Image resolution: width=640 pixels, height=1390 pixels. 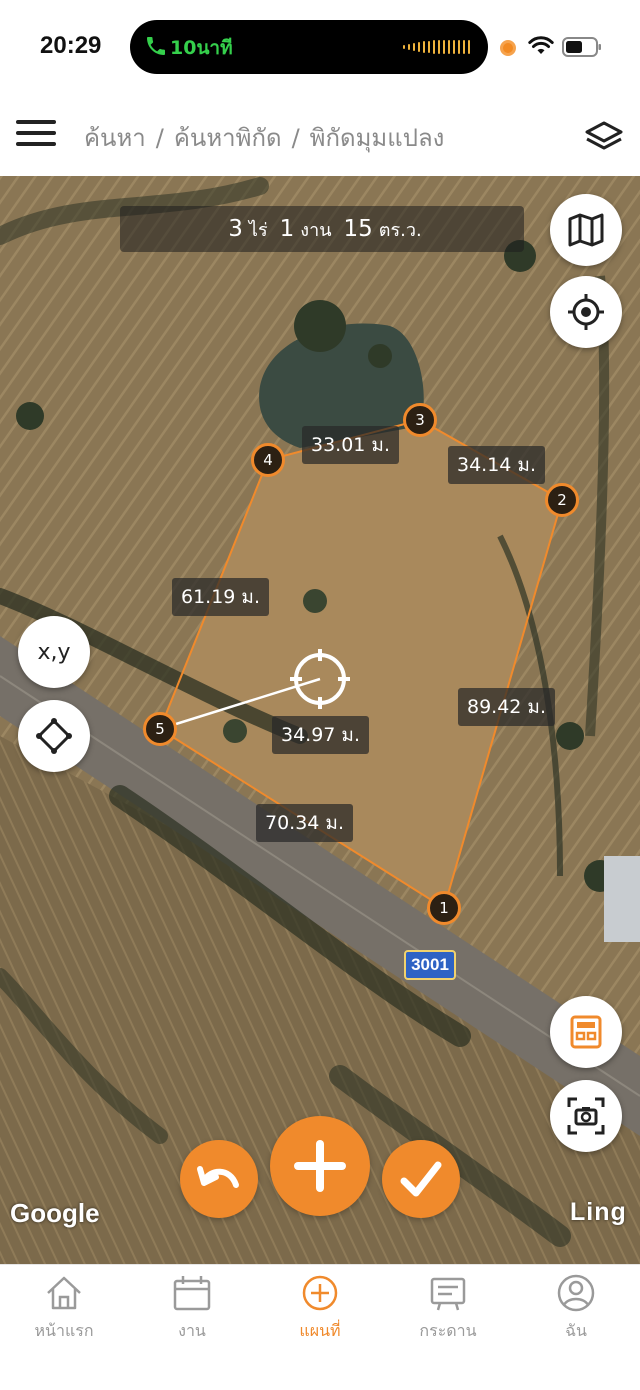 What do you see at coordinates (55, 1213) in the screenshot?
I see `google-attribution: Google` at bounding box center [55, 1213].